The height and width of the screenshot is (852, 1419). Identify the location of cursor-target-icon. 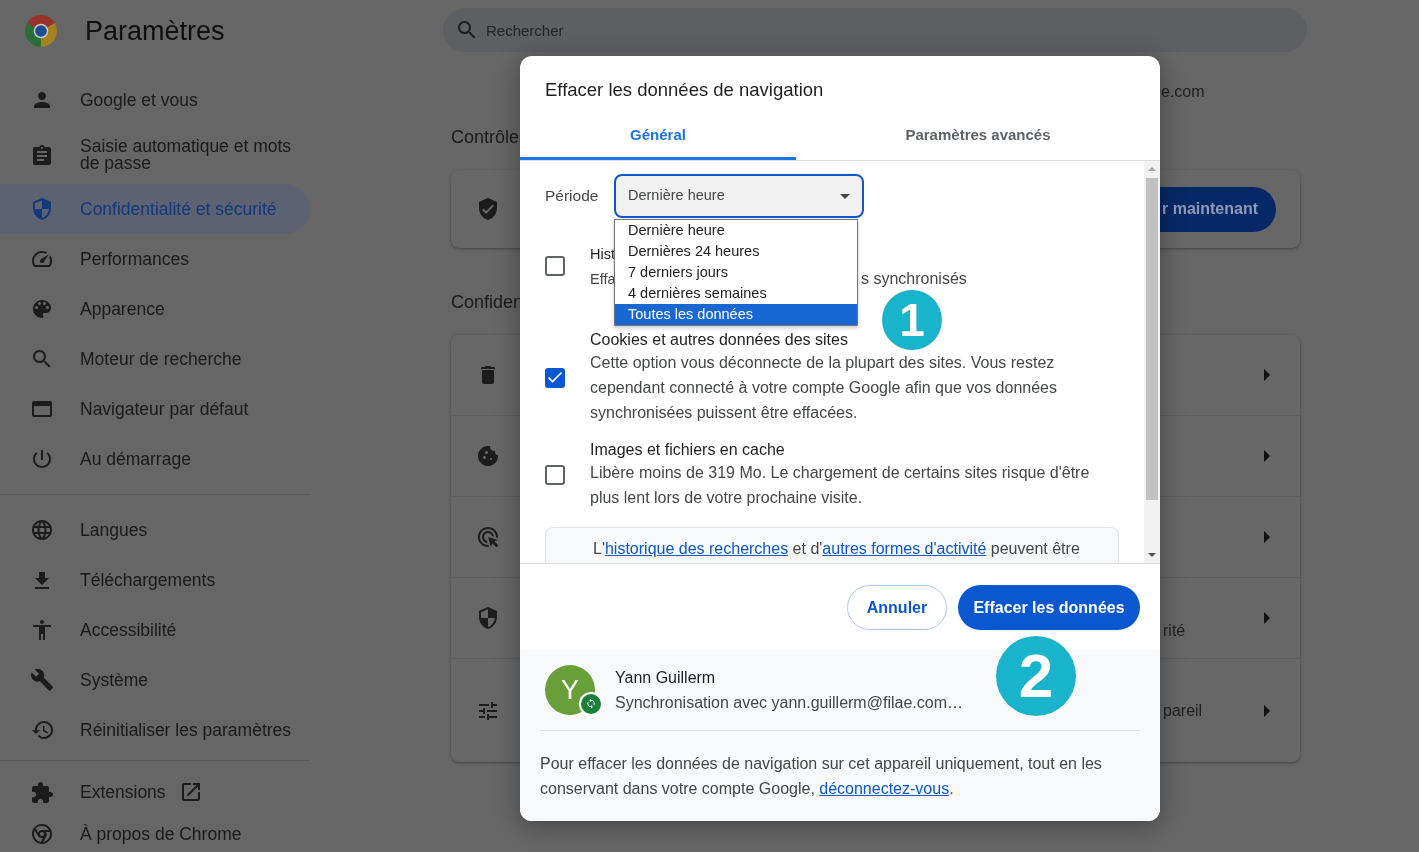
(488, 537).